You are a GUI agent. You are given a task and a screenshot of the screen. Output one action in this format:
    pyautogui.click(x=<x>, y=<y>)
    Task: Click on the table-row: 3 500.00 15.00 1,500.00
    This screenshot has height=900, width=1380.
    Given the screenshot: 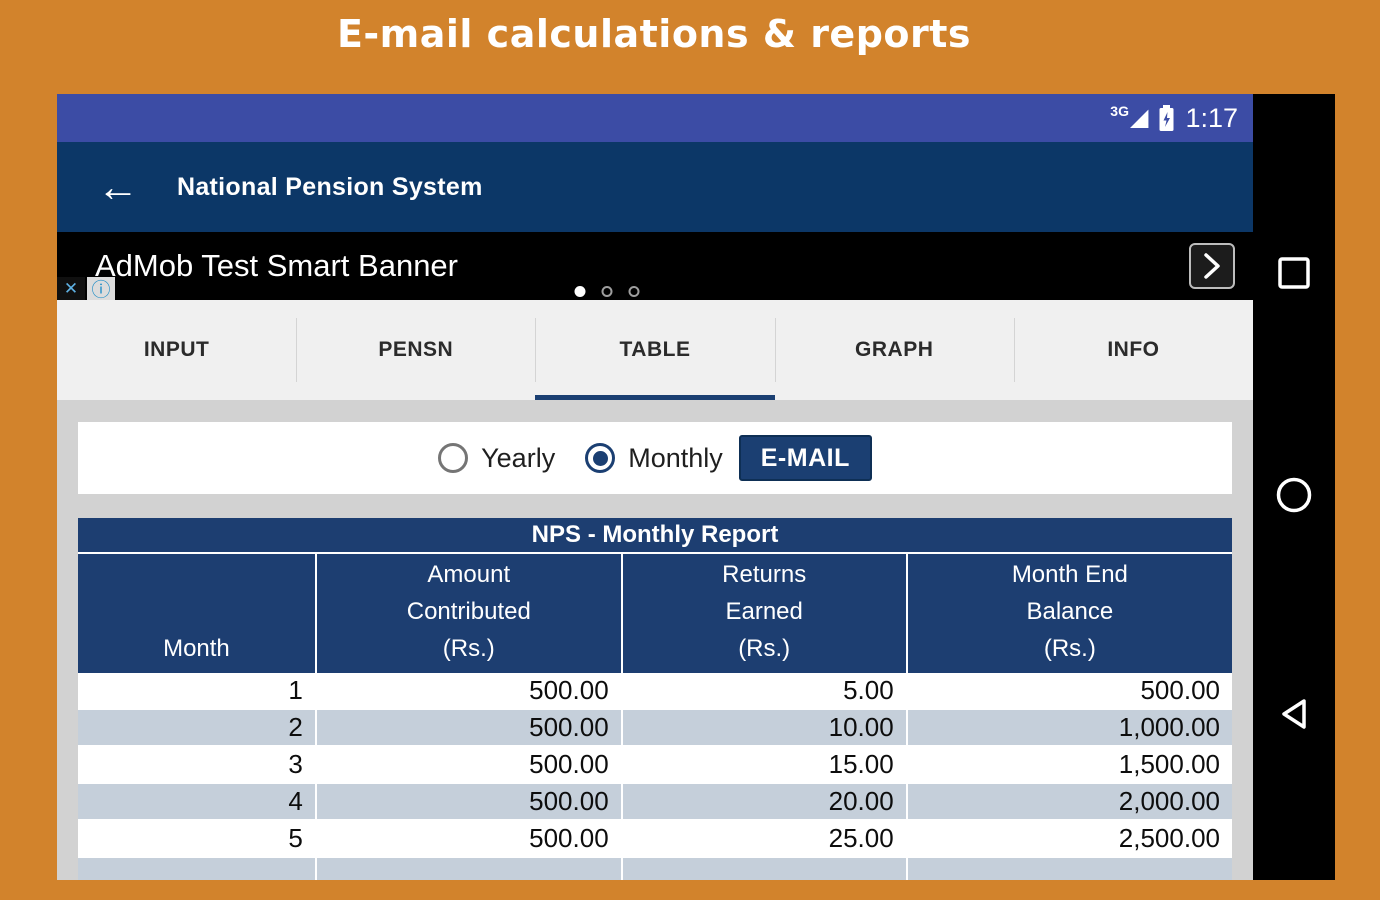 What is the action you would take?
    pyautogui.click(x=655, y=765)
    